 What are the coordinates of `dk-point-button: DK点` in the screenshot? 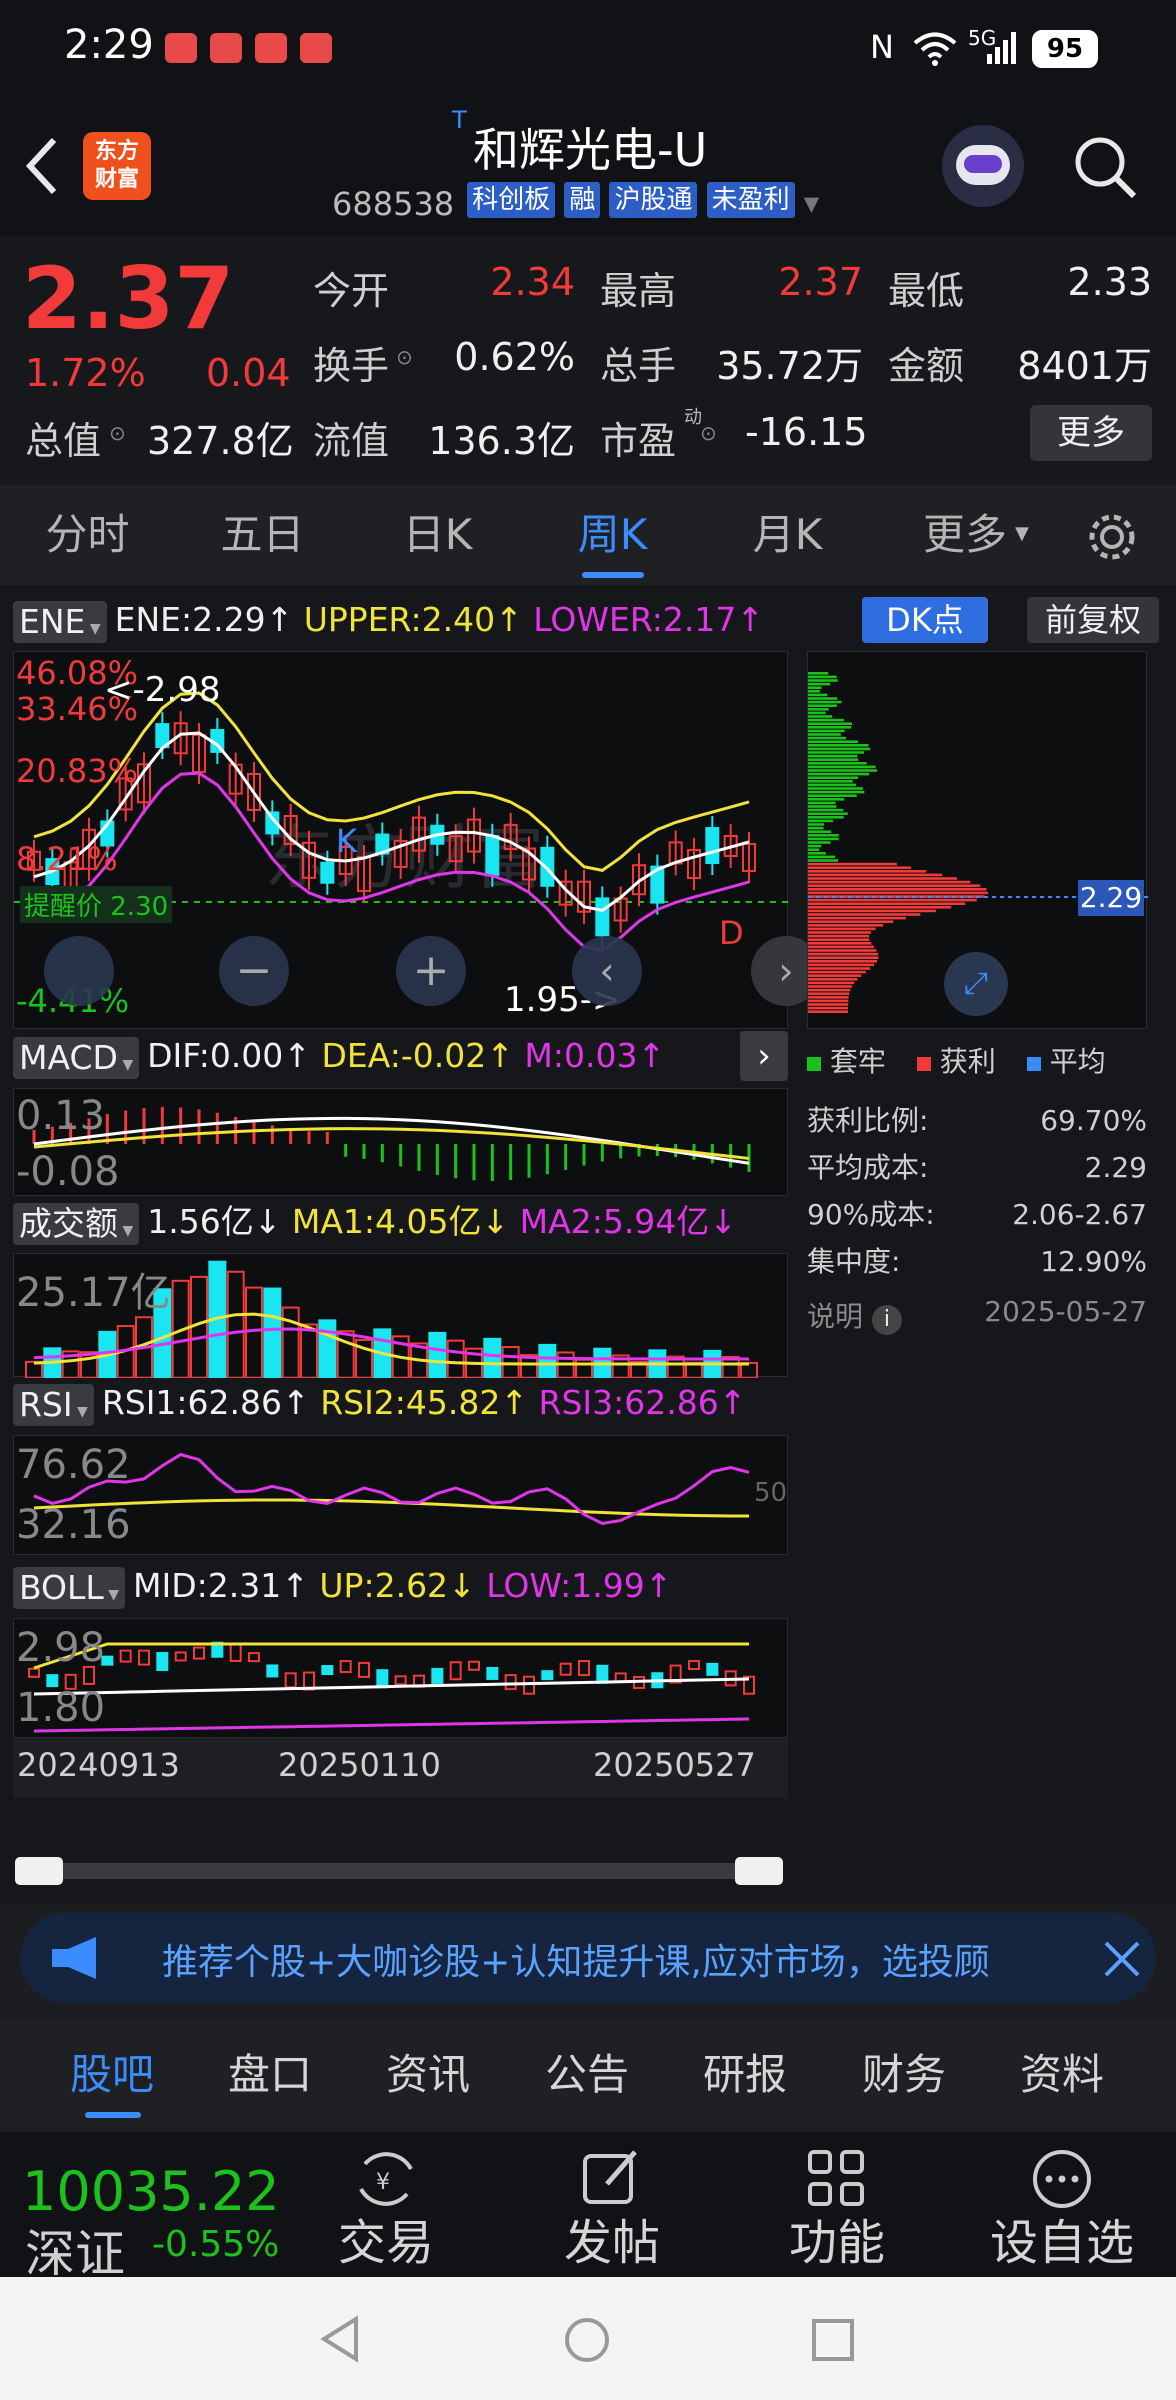 It's located at (925, 620).